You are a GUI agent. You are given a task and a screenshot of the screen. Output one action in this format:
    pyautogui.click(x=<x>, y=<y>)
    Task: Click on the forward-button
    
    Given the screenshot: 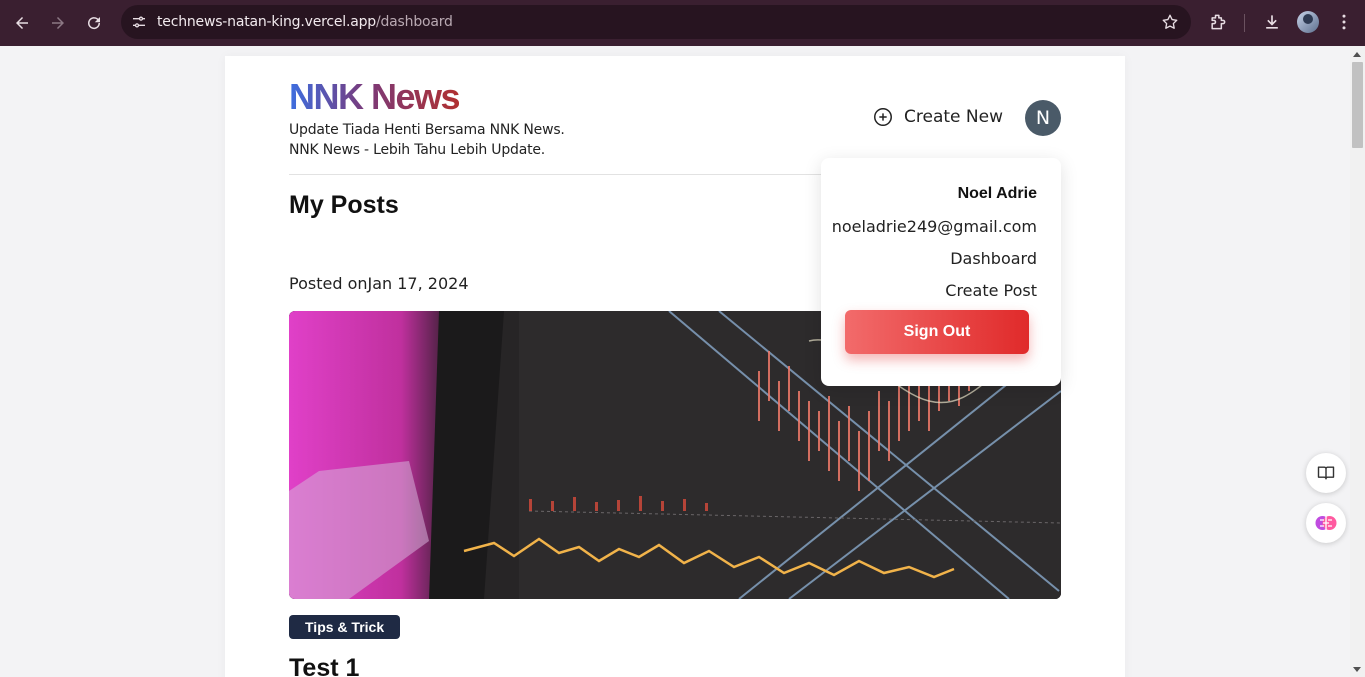 What is the action you would take?
    pyautogui.click(x=58, y=23)
    